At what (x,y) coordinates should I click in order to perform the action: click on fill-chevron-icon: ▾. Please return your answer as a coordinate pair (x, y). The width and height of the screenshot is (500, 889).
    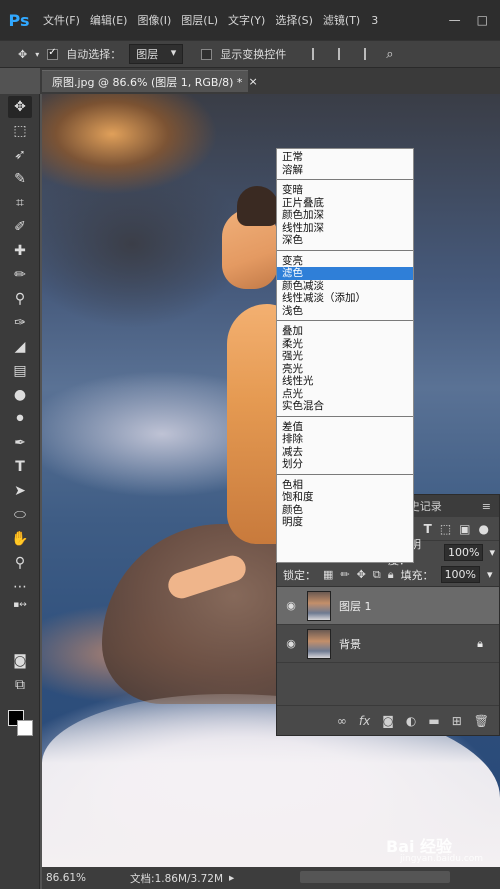
    Looking at the image, I should click on (490, 574).